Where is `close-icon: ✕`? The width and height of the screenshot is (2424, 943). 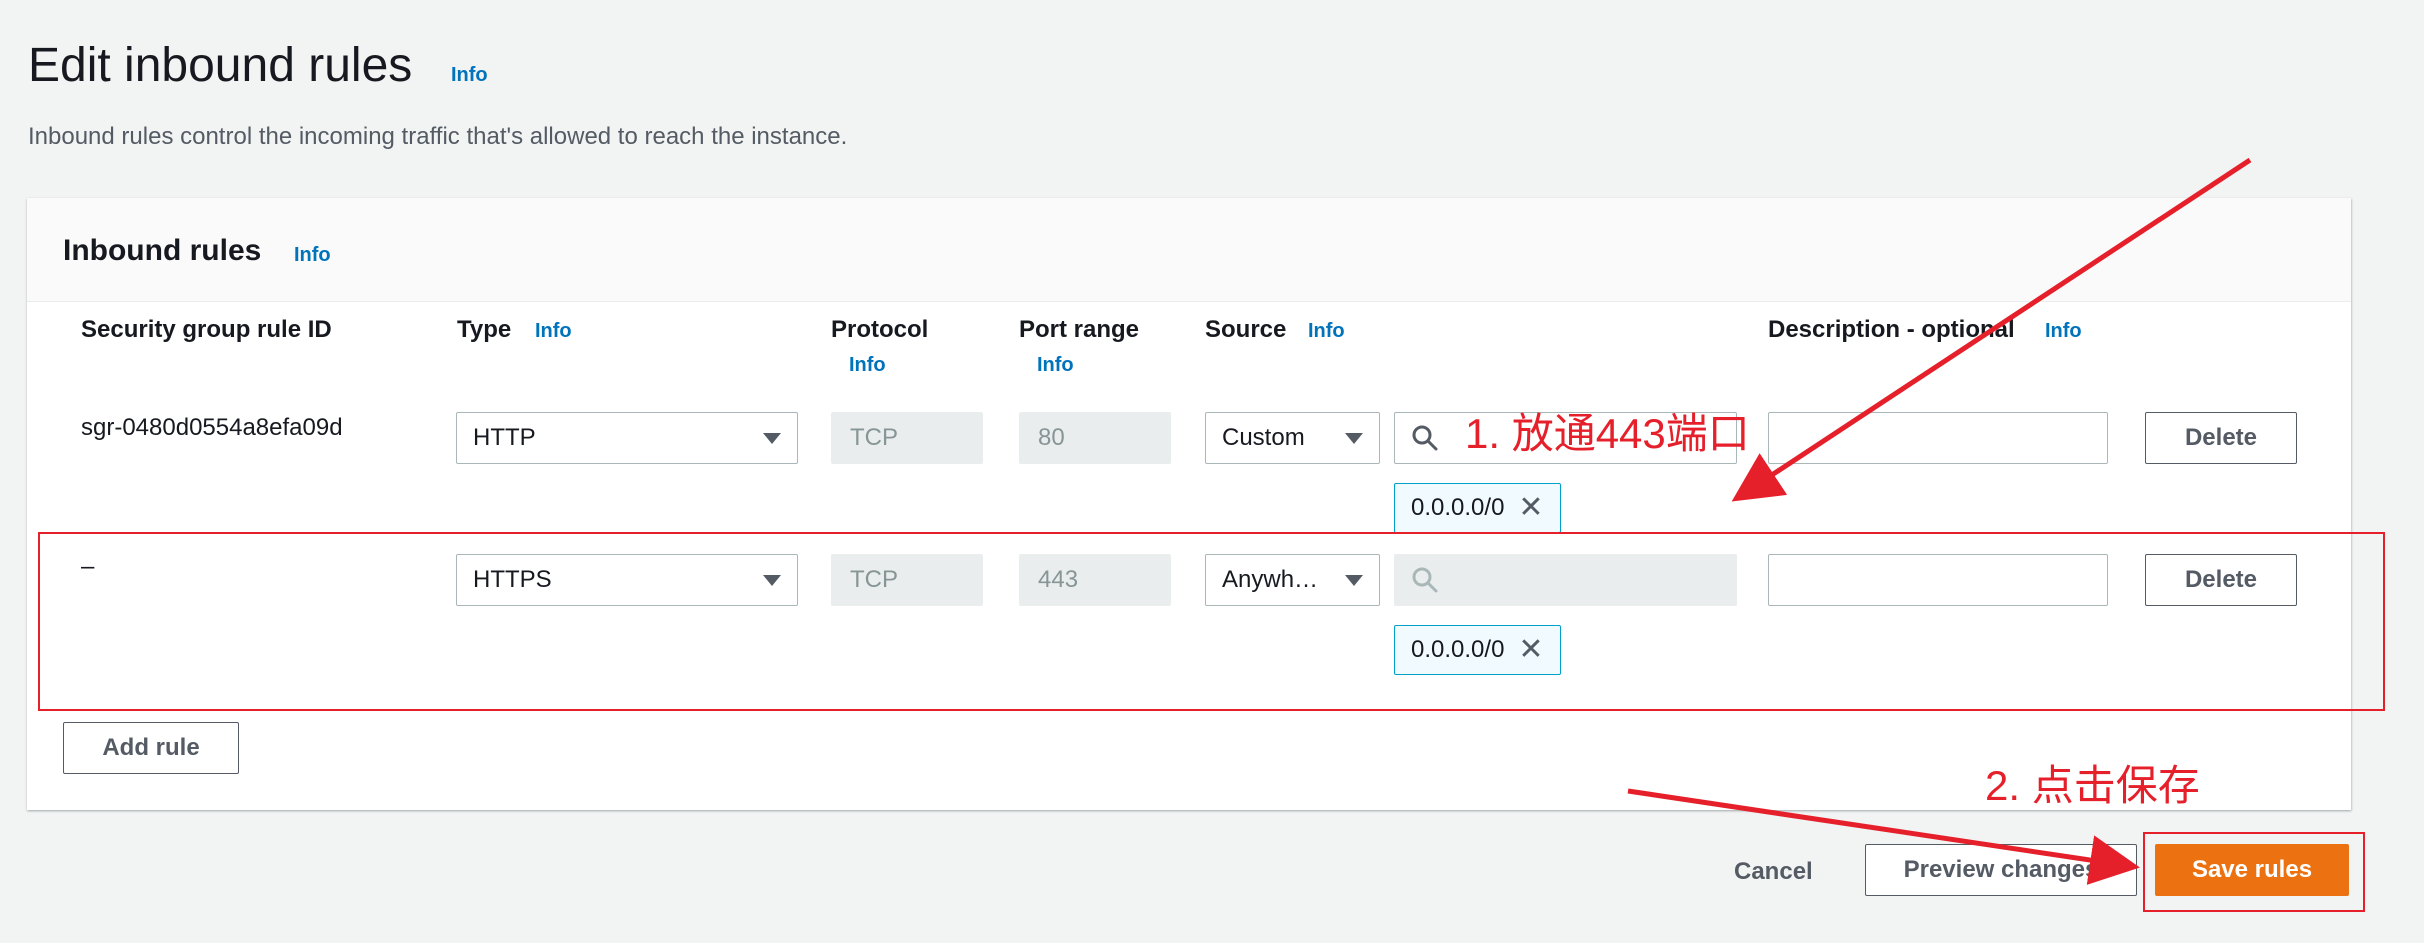 close-icon: ✕ is located at coordinates (1530, 508).